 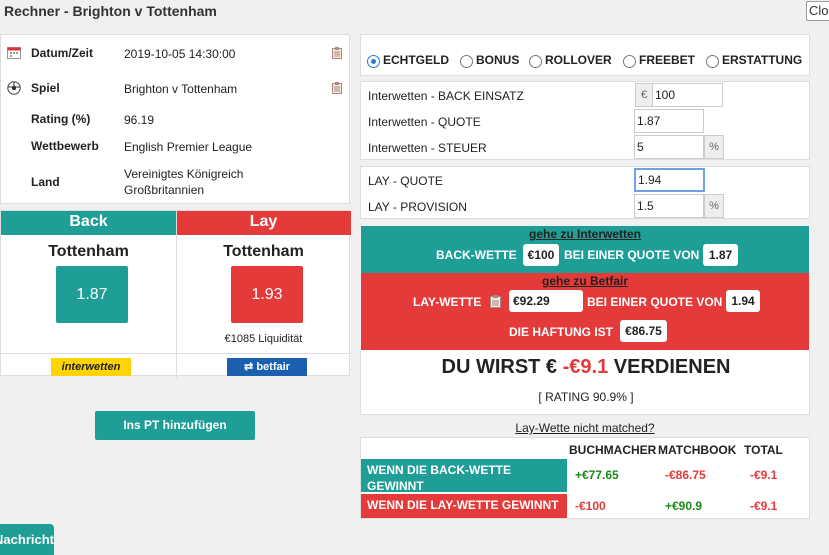 I want to click on liability-amount: €86.75, so click(x=643, y=331).